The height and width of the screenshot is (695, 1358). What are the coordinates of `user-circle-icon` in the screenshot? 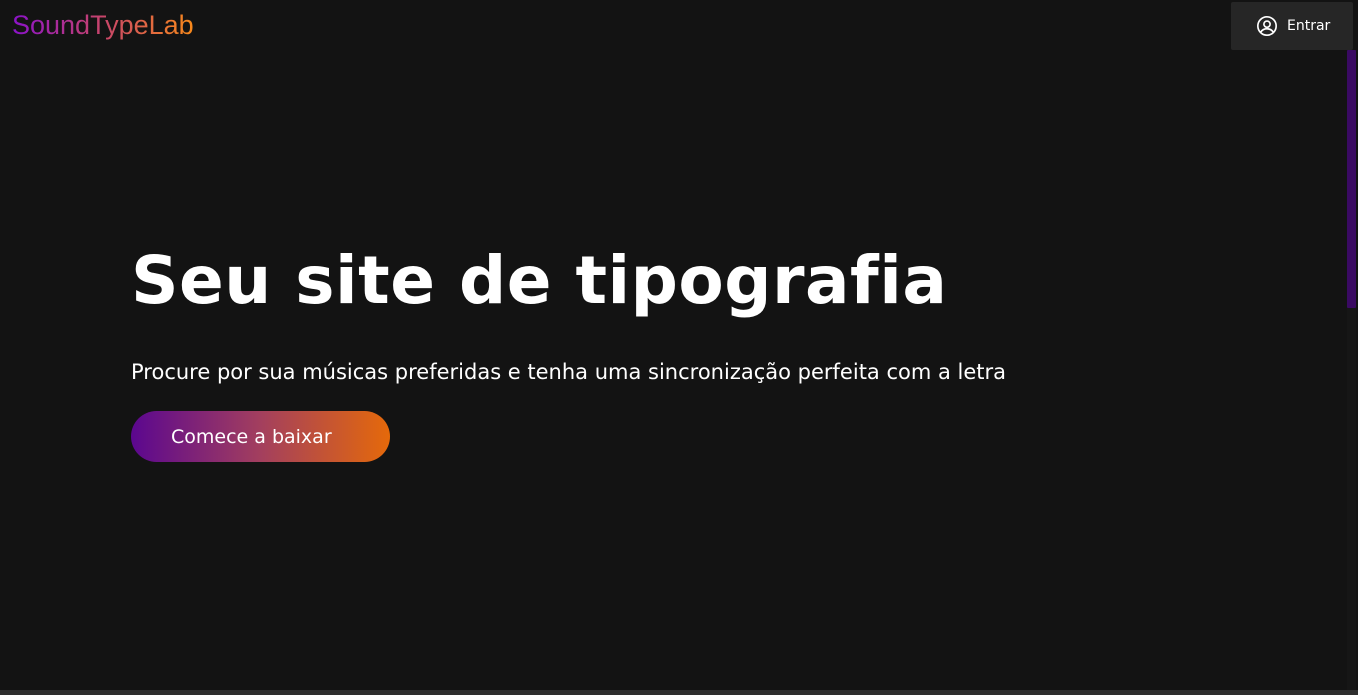 It's located at (1267, 26).